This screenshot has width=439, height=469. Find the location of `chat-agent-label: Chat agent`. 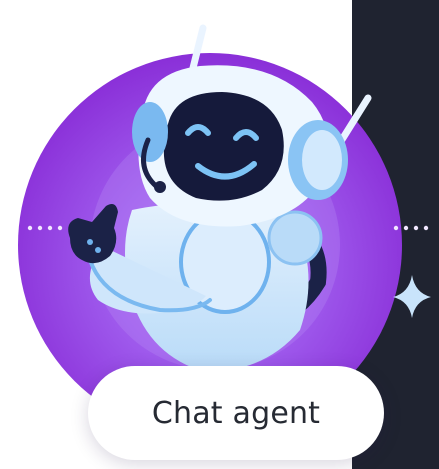

chat-agent-label: Chat agent is located at coordinates (236, 413).